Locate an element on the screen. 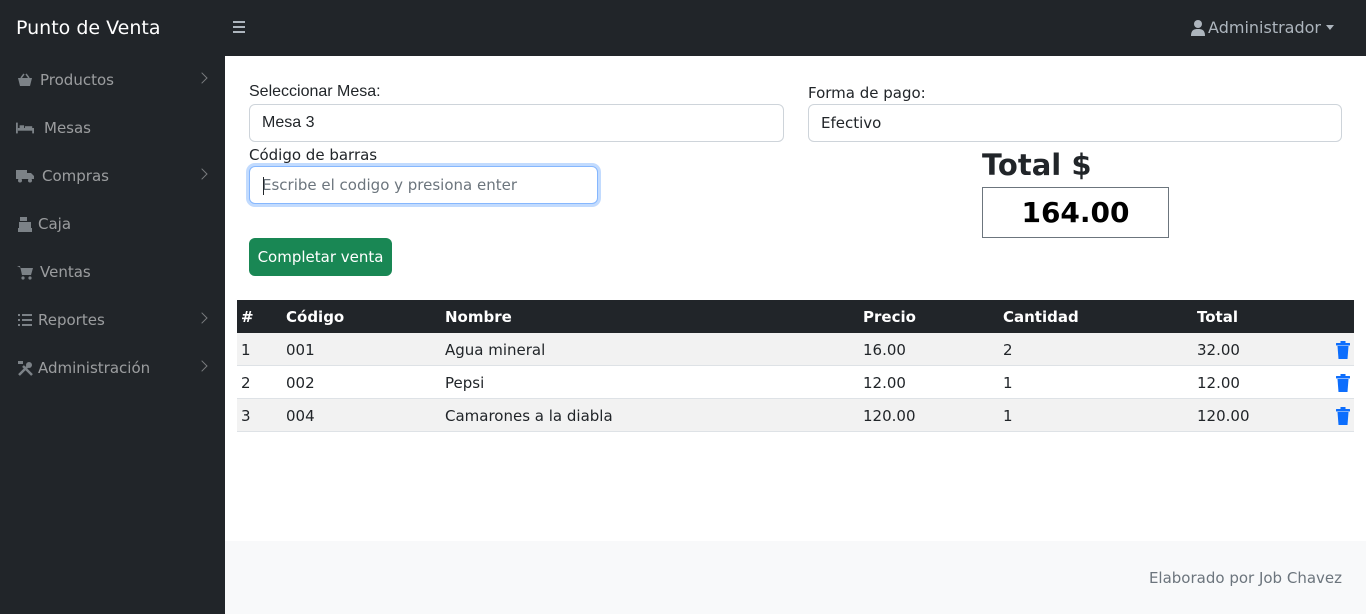 This screenshot has height=614, width=1366. header-cell: Total is located at coordinates (1217, 317).